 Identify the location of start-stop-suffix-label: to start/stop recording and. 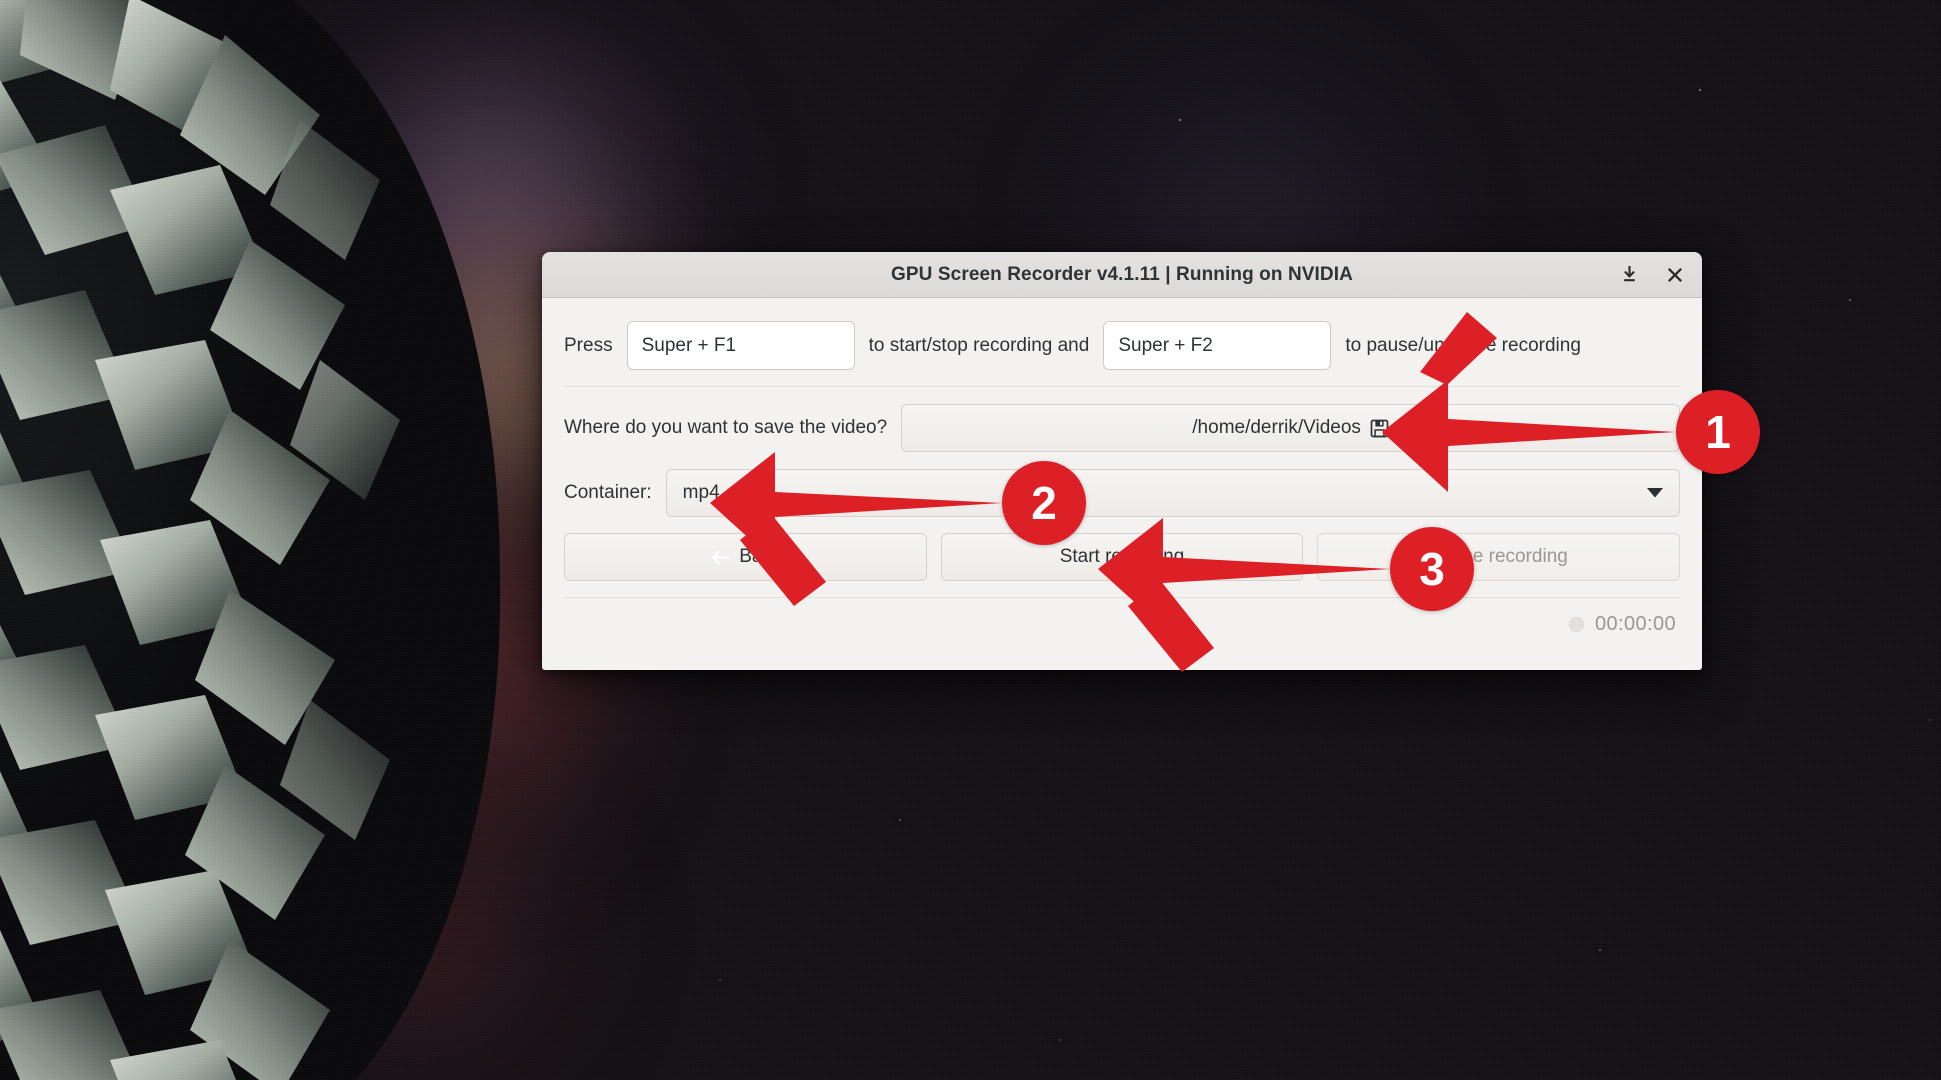
(979, 345).